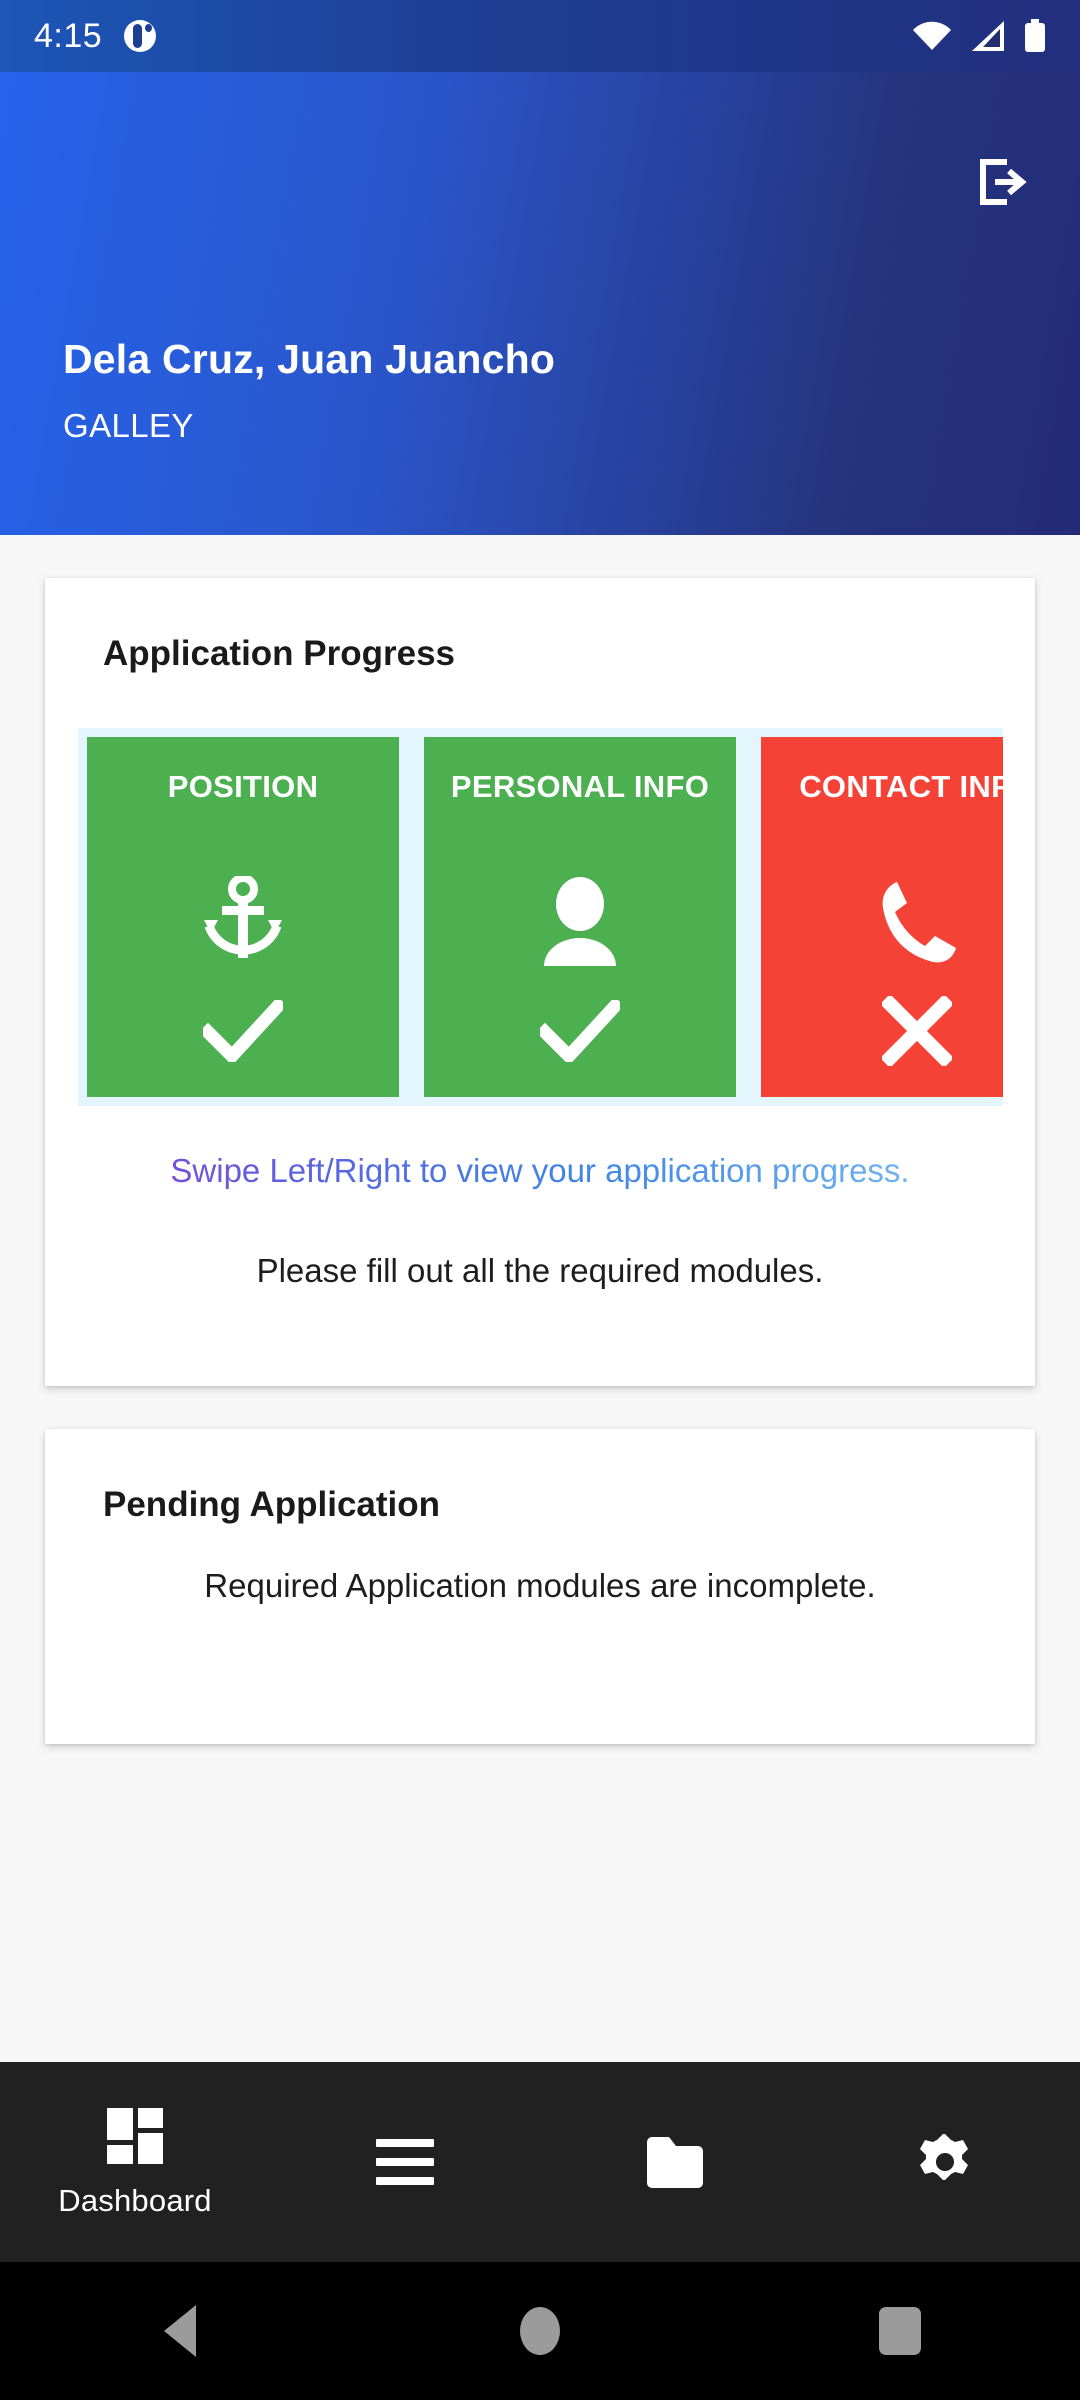  I want to click on logout-button, so click(1001, 184).